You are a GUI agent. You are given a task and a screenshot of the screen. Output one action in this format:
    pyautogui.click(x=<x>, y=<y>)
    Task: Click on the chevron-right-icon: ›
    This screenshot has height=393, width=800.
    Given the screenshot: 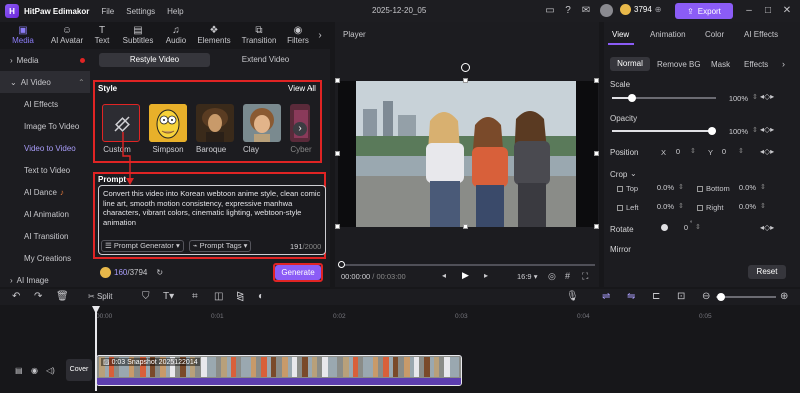 What is the action you would take?
    pyautogui.click(x=783, y=64)
    